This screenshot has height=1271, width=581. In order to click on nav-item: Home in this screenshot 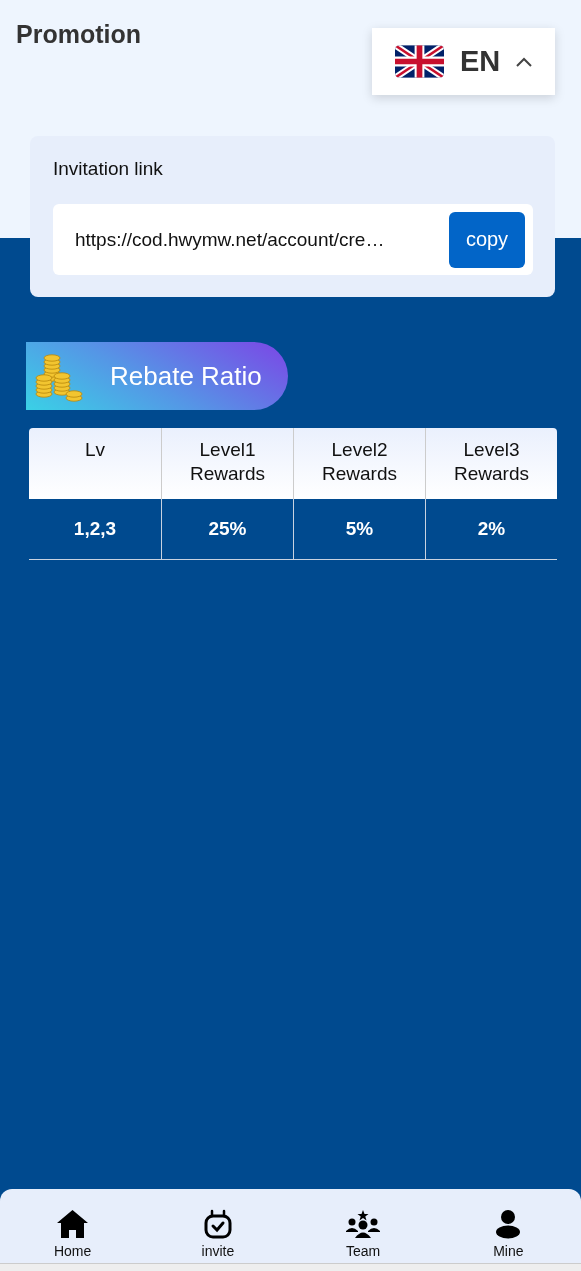, I will do `click(73, 1226)`.